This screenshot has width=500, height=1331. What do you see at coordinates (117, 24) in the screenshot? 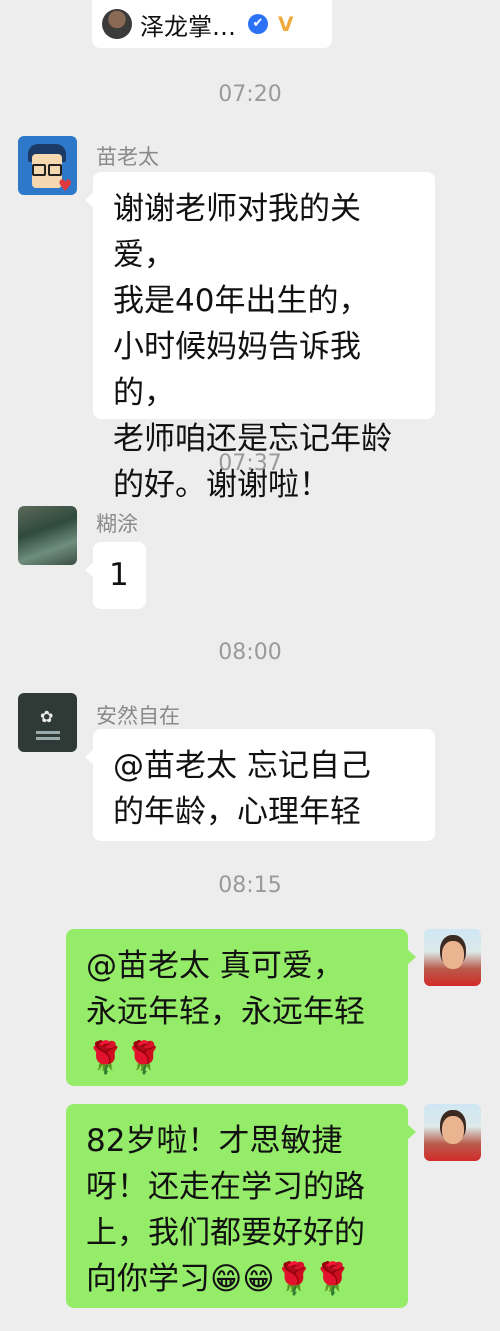
I see `official-account-avatar` at bounding box center [117, 24].